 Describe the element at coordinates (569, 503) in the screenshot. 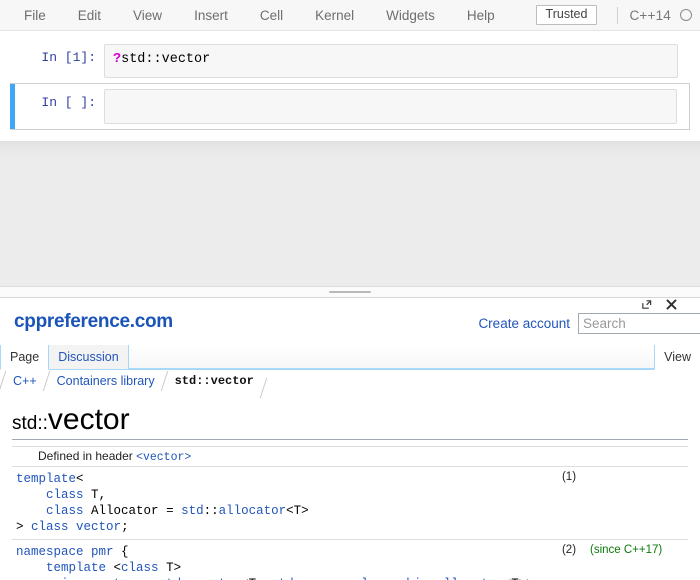

I see `declaration-number-1: (1)` at that location.